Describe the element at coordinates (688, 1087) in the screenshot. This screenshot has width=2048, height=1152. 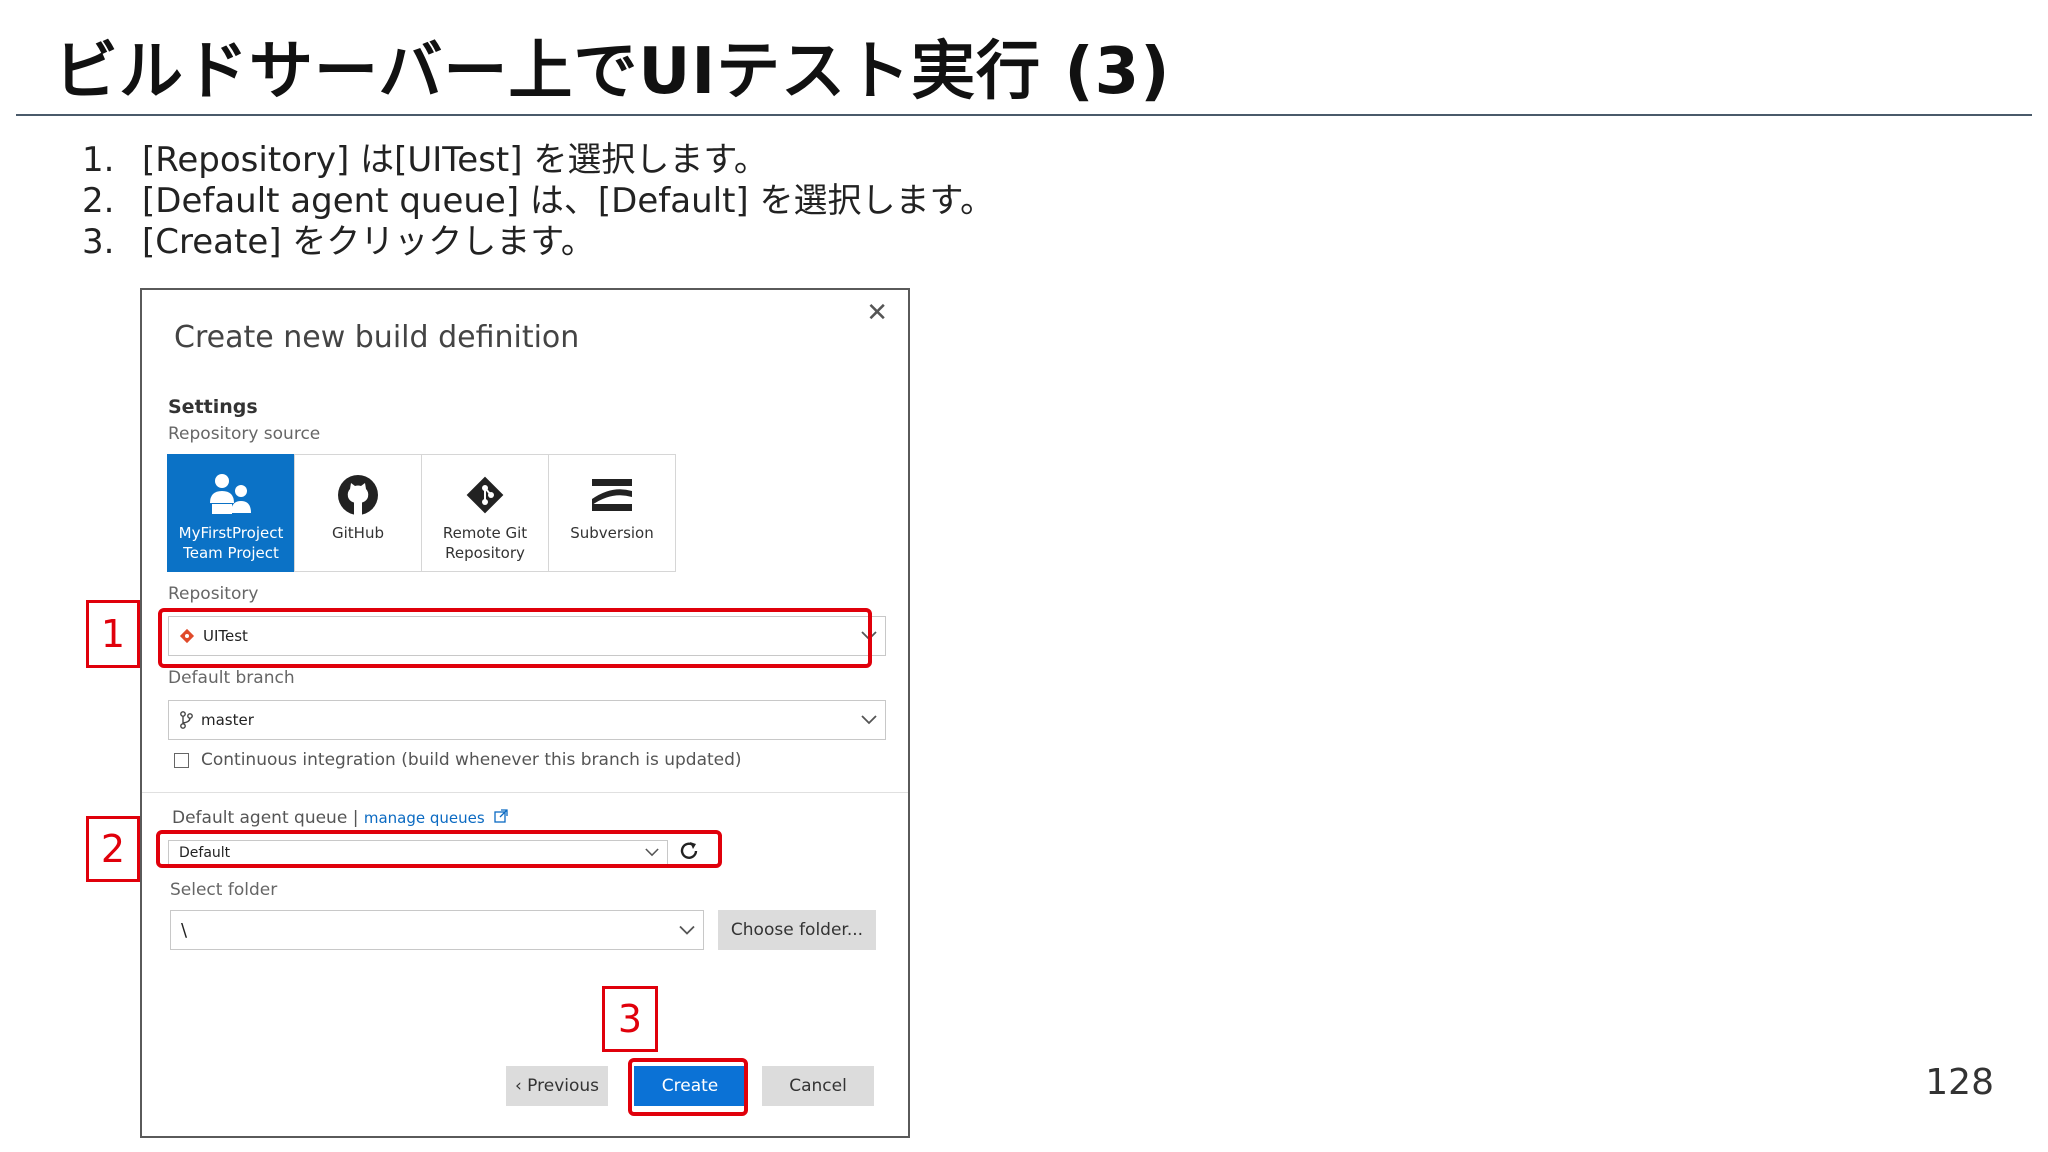
I see `highlight-create-button` at that location.